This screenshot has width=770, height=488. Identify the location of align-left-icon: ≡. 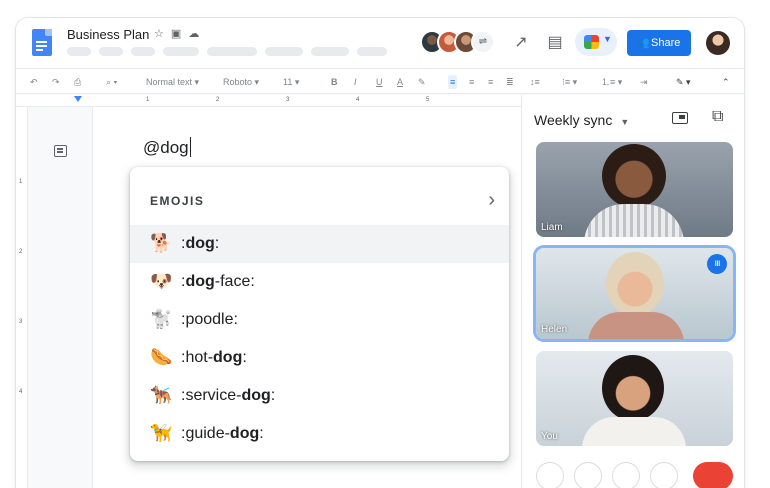
(453, 82).